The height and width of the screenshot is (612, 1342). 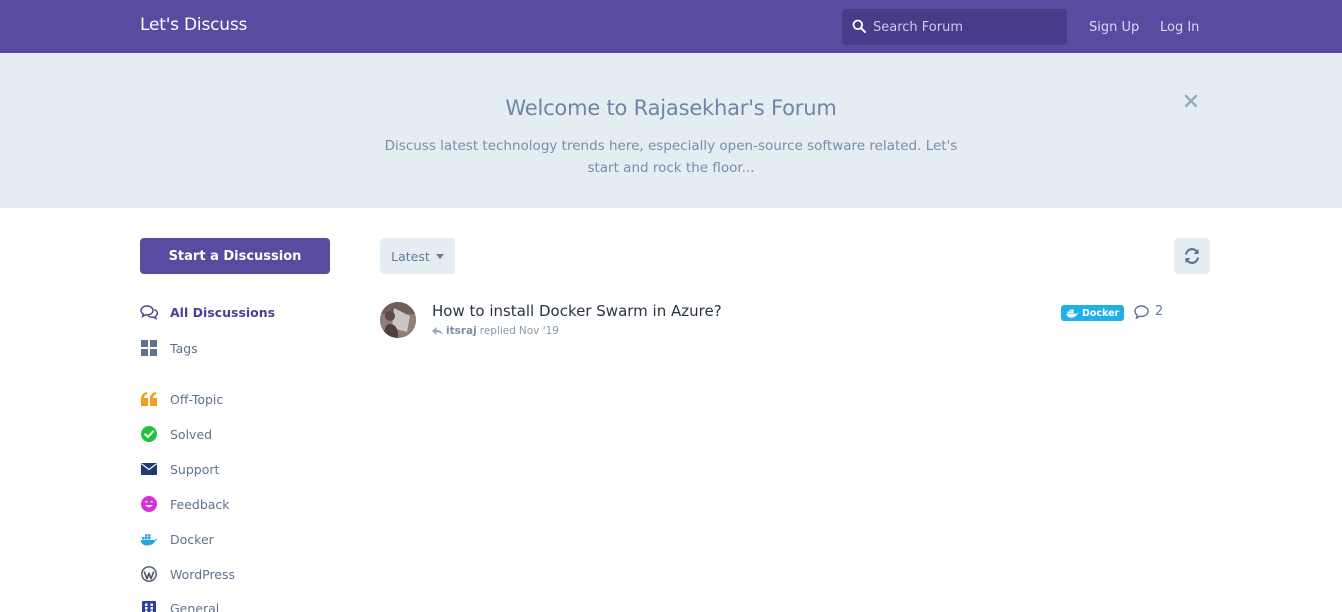 I want to click on tags-grid-icon, so click(x=149, y=348).